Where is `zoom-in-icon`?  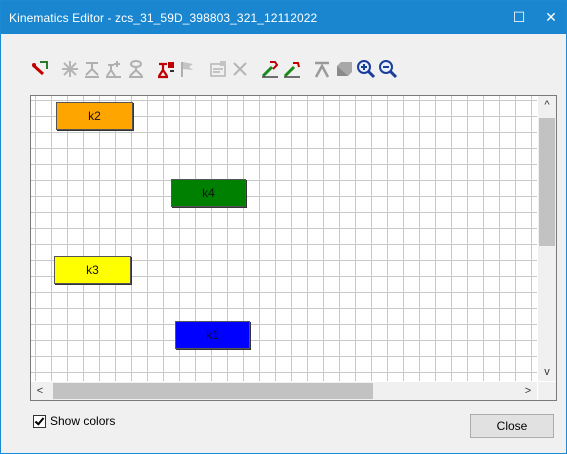
zoom-in-icon is located at coordinates (366, 69).